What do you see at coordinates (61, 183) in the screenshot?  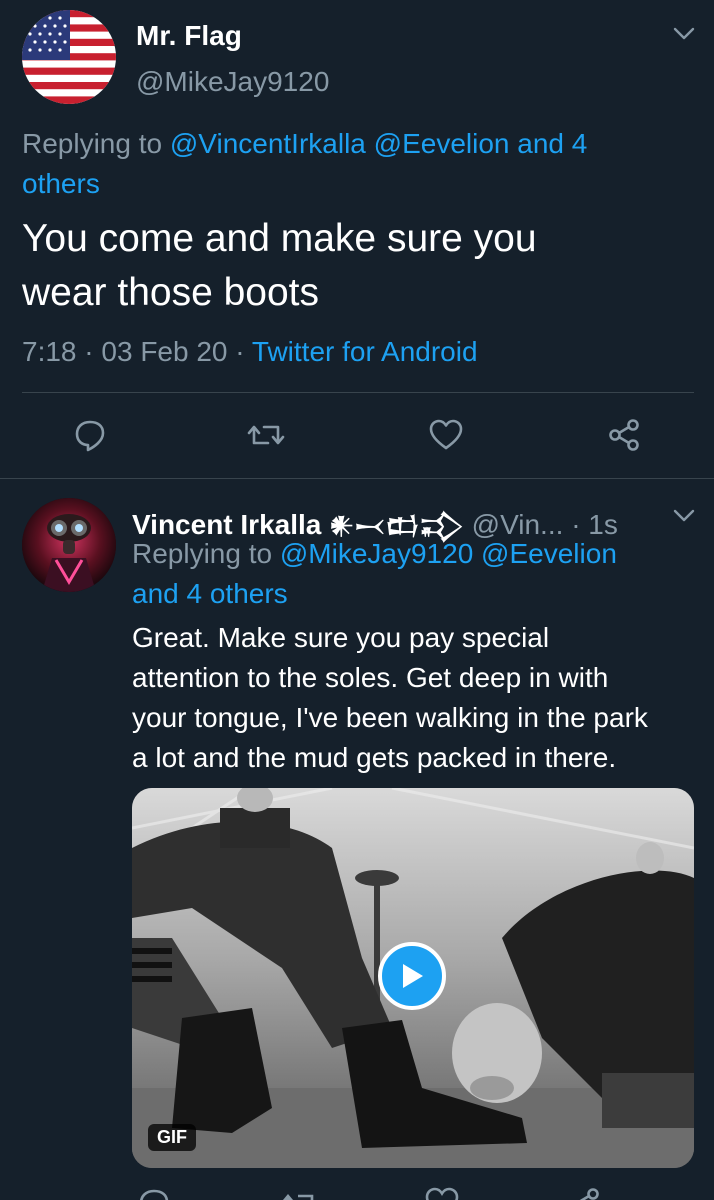 I see `replying-others-link: others` at bounding box center [61, 183].